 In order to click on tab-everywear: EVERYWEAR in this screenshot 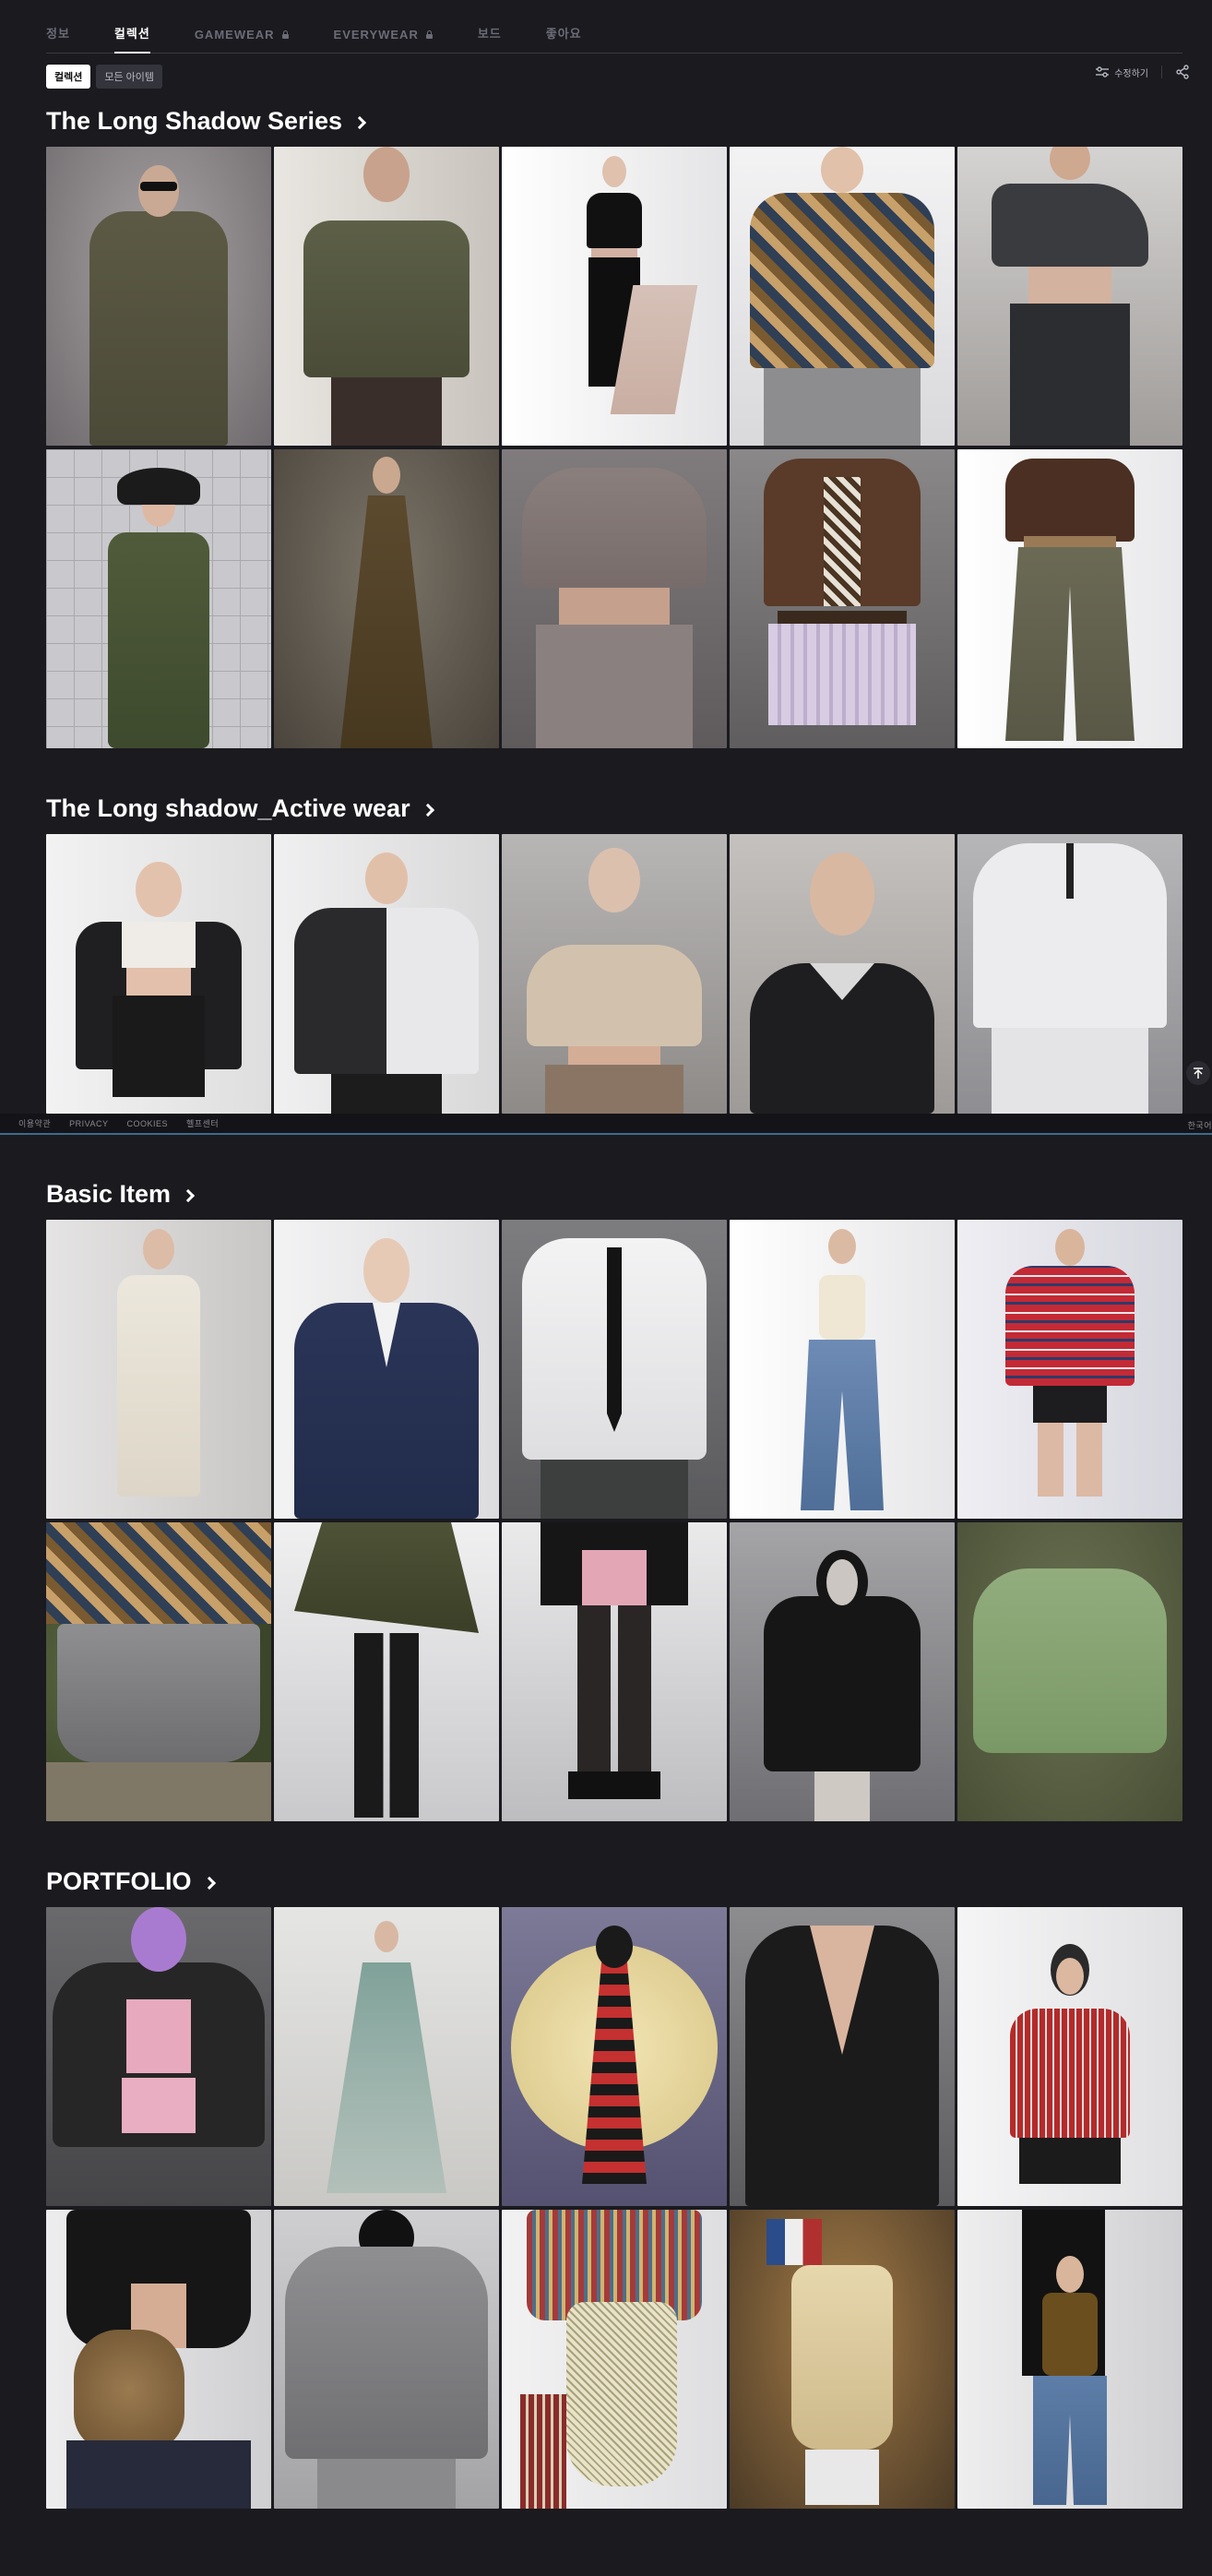, I will do `click(384, 40)`.